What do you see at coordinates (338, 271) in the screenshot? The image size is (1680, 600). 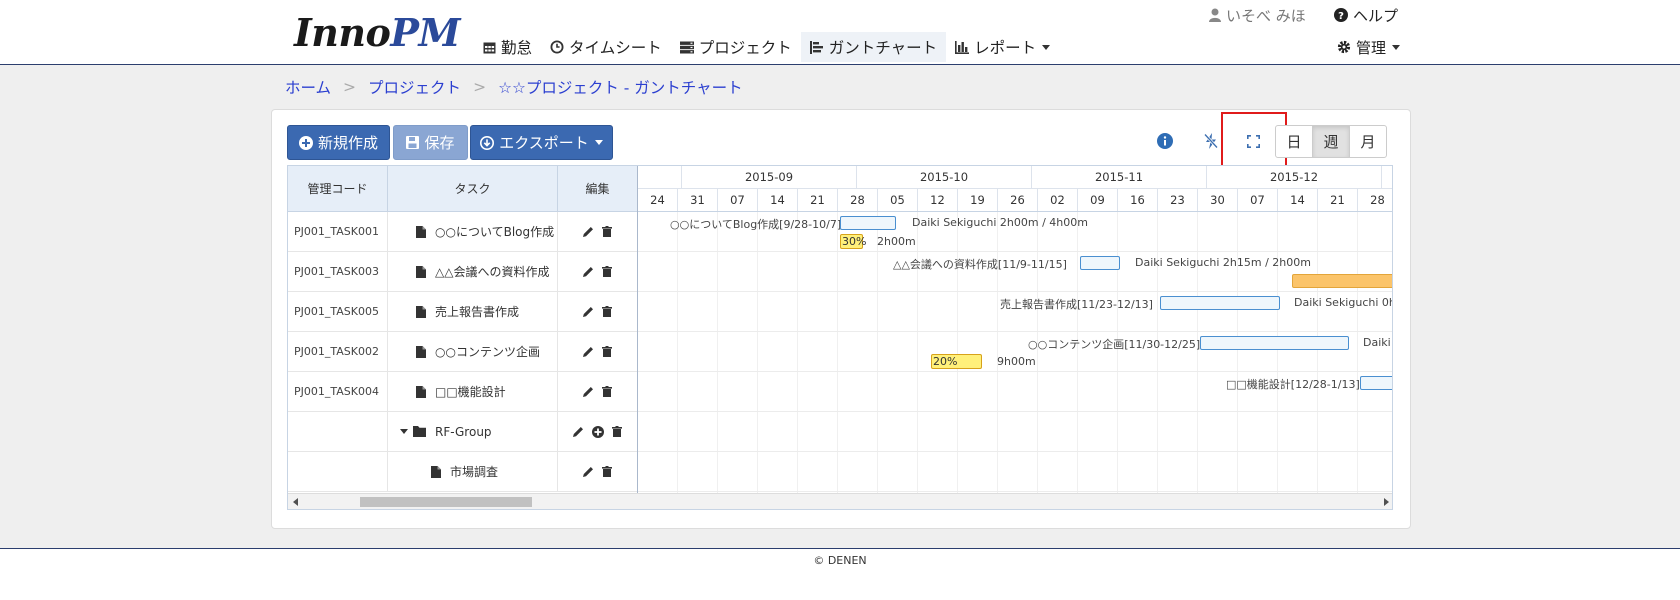 I see `task-code: PJ001_TASK003` at bounding box center [338, 271].